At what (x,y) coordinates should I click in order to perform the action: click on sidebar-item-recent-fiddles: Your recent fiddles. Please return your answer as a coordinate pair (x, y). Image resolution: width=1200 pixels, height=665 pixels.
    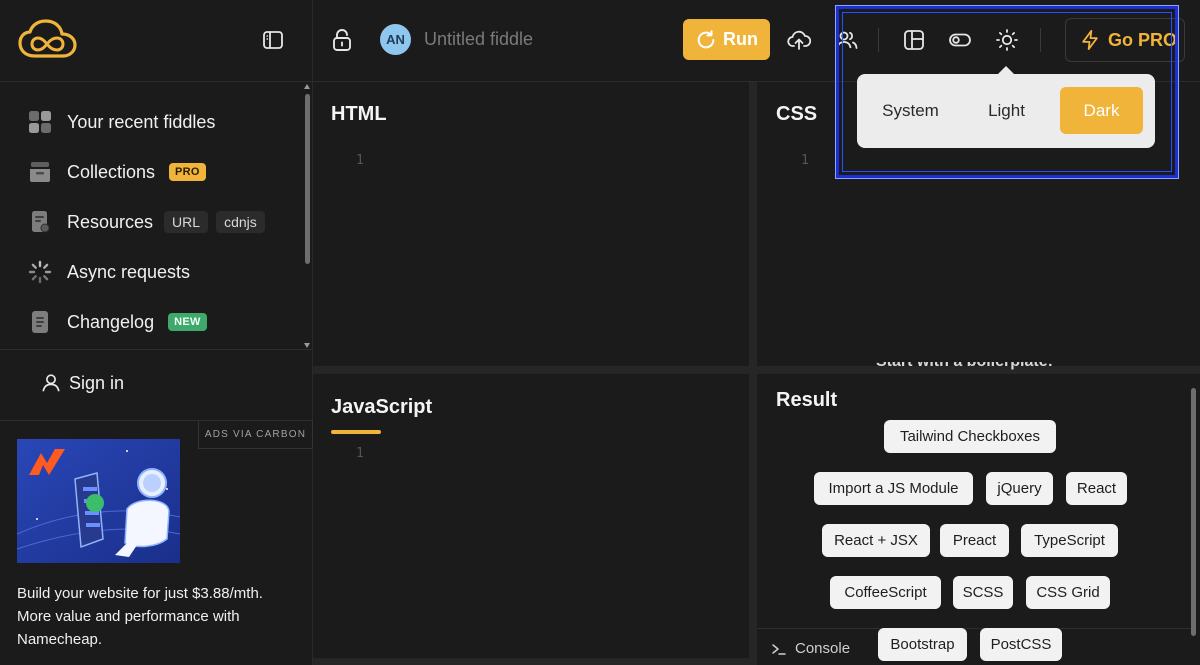
    Looking at the image, I should click on (121, 122).